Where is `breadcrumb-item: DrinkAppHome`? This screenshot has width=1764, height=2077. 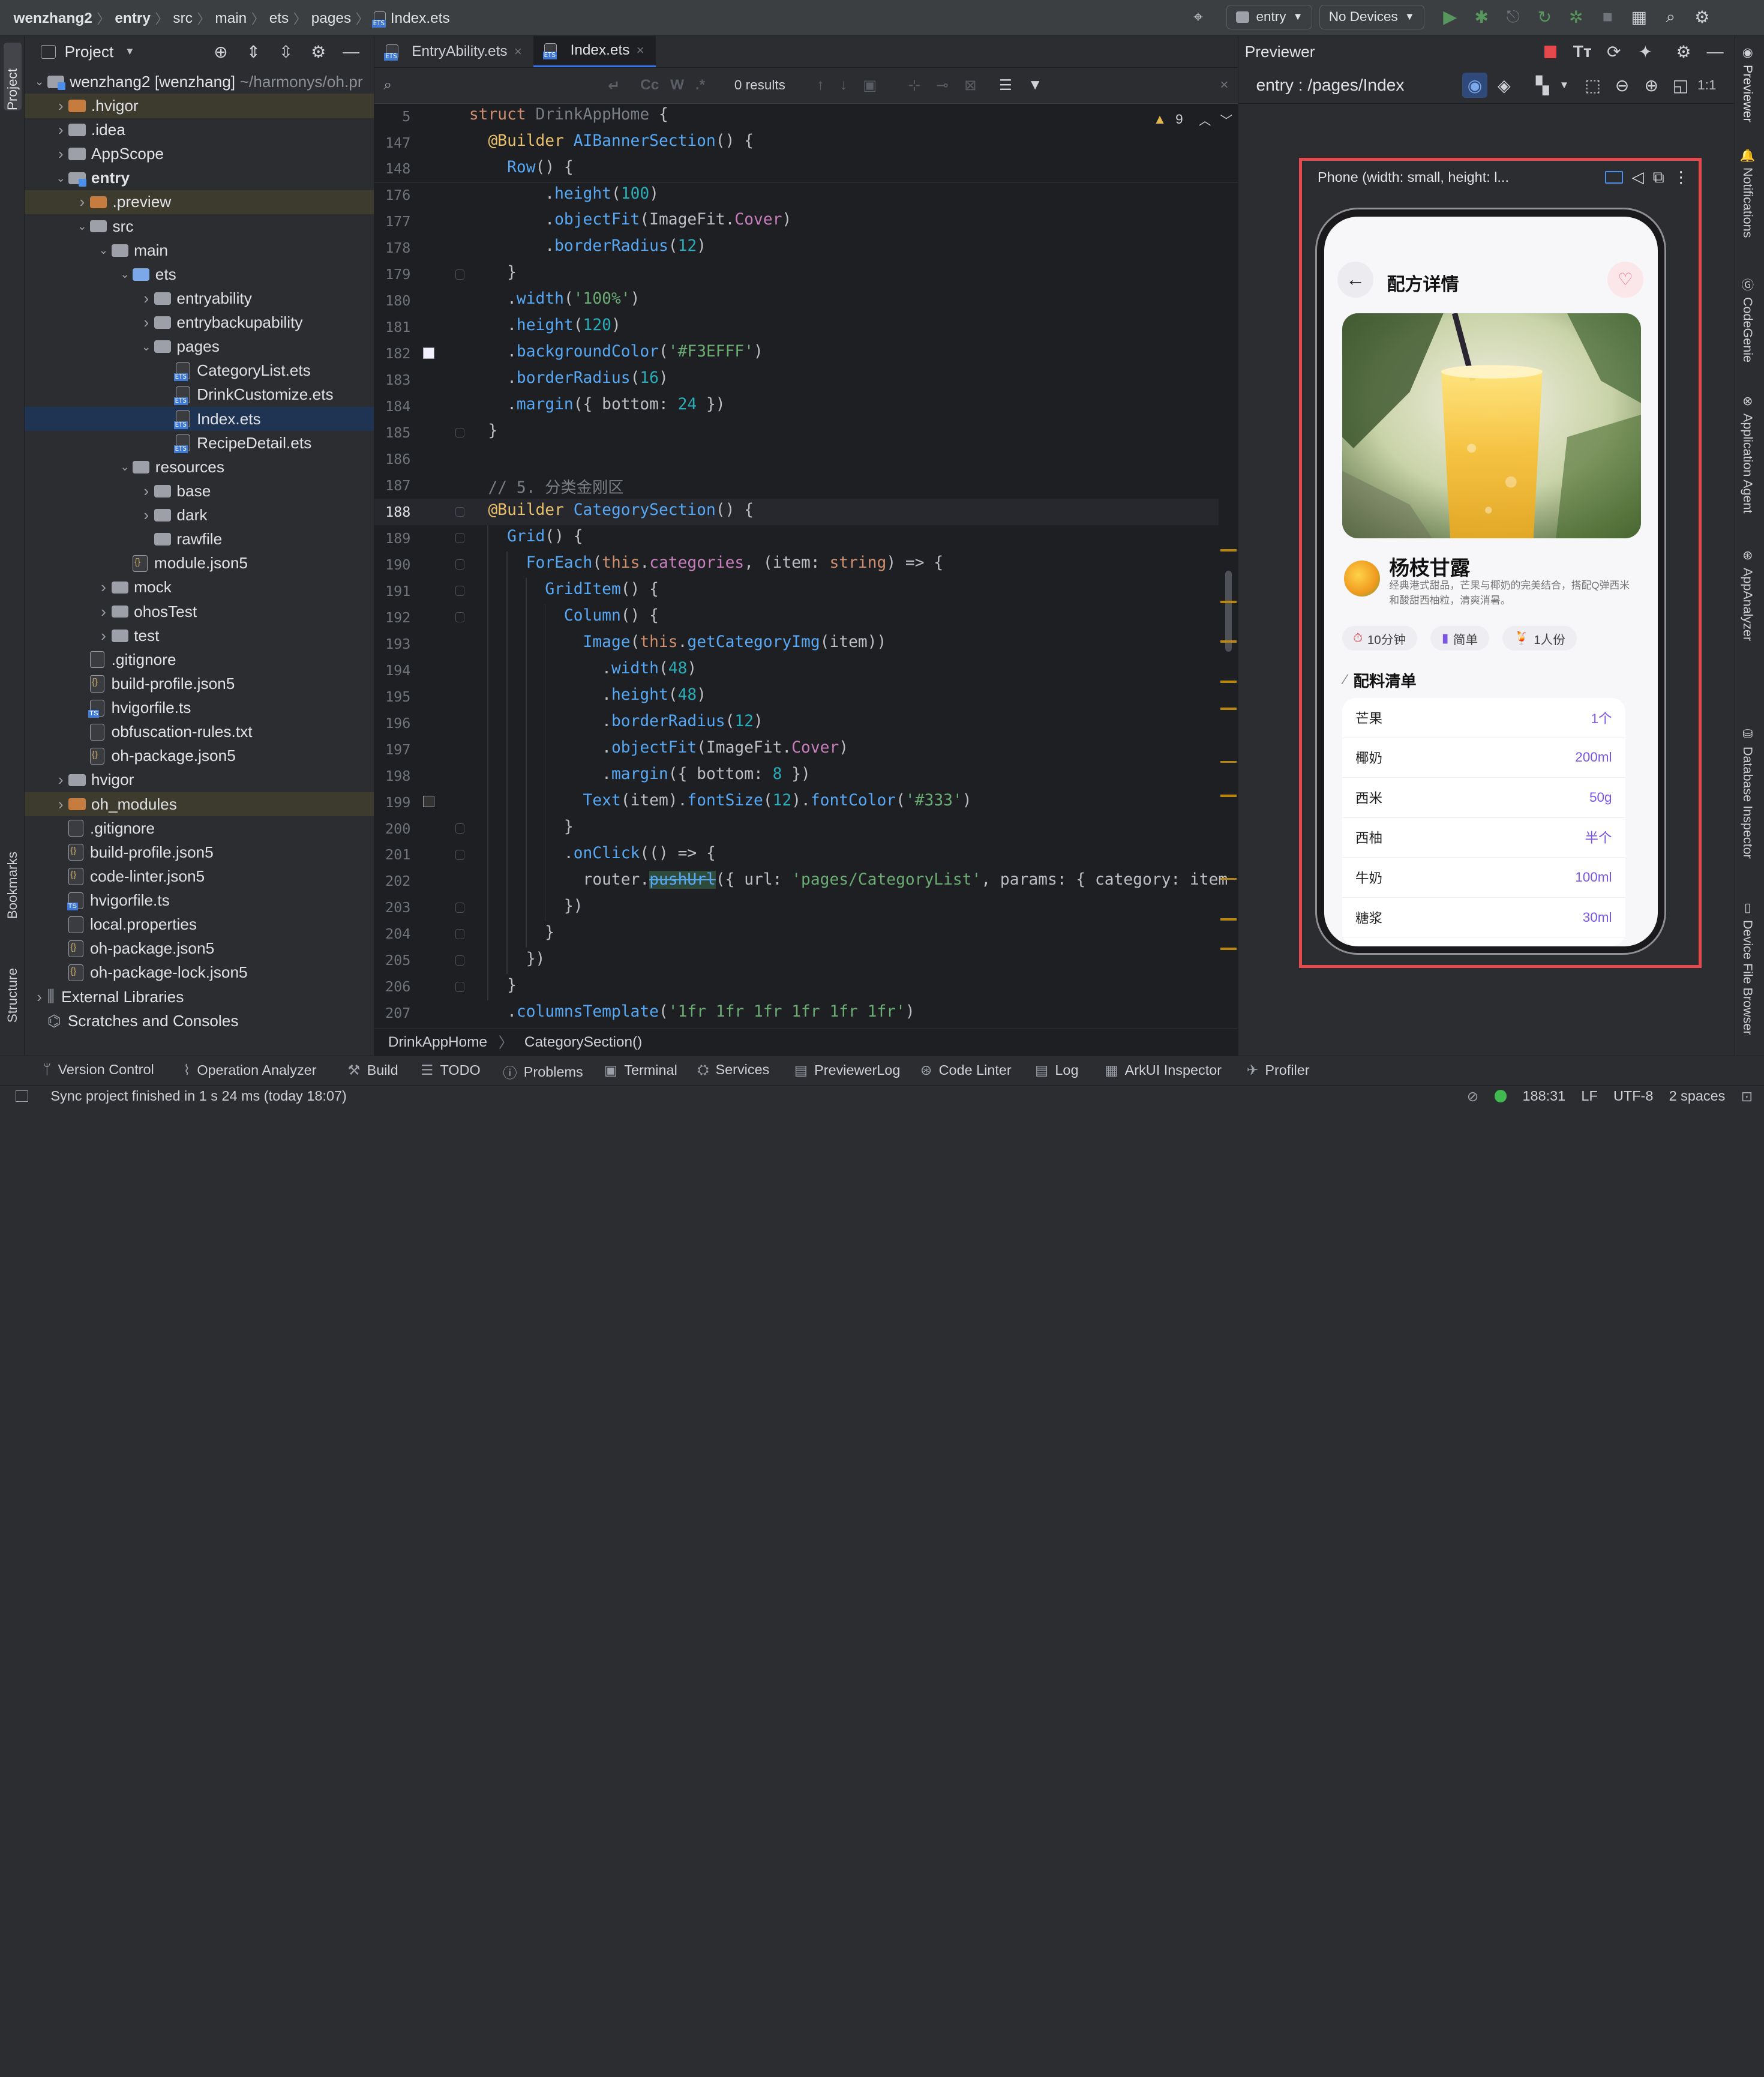 breadcrumb-item: DrinkAppHome is located at coordinates (438, 1042).